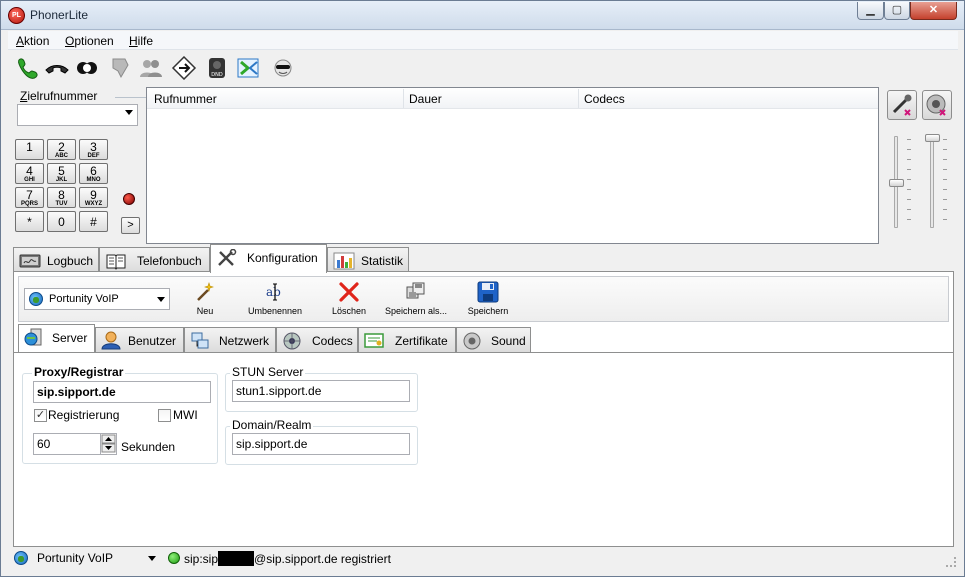  What do you see at coordinates (349, 300) in the screenshot?
I see `delete-button: Löschen` at bounding box center [349, 300].